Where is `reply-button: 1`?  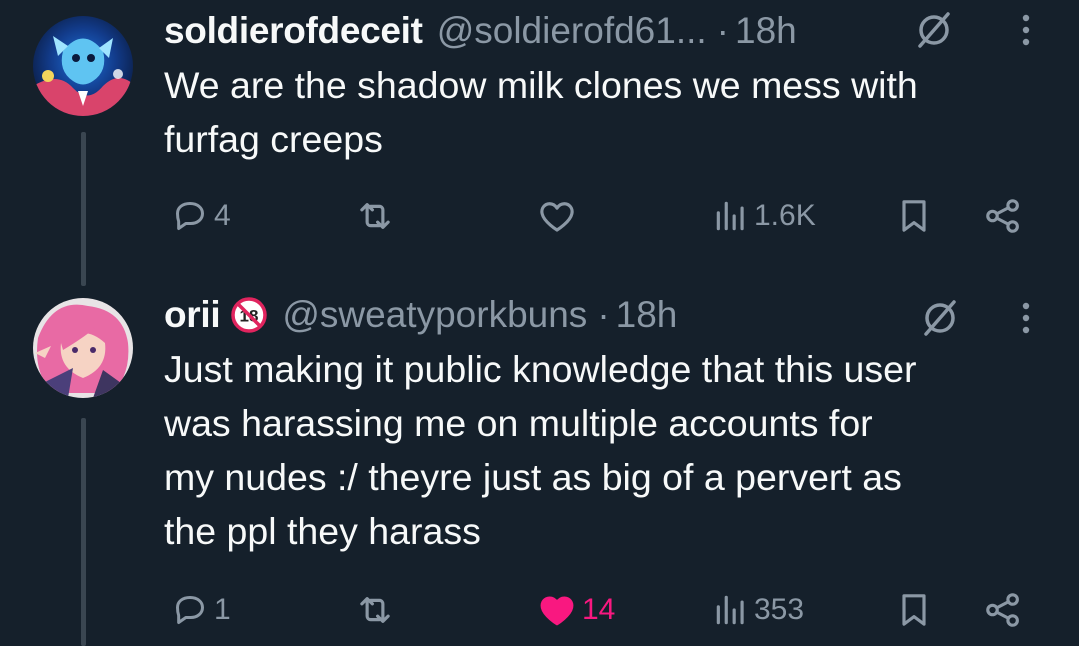 reply-button: 1 is located at coordinates (200, 610).